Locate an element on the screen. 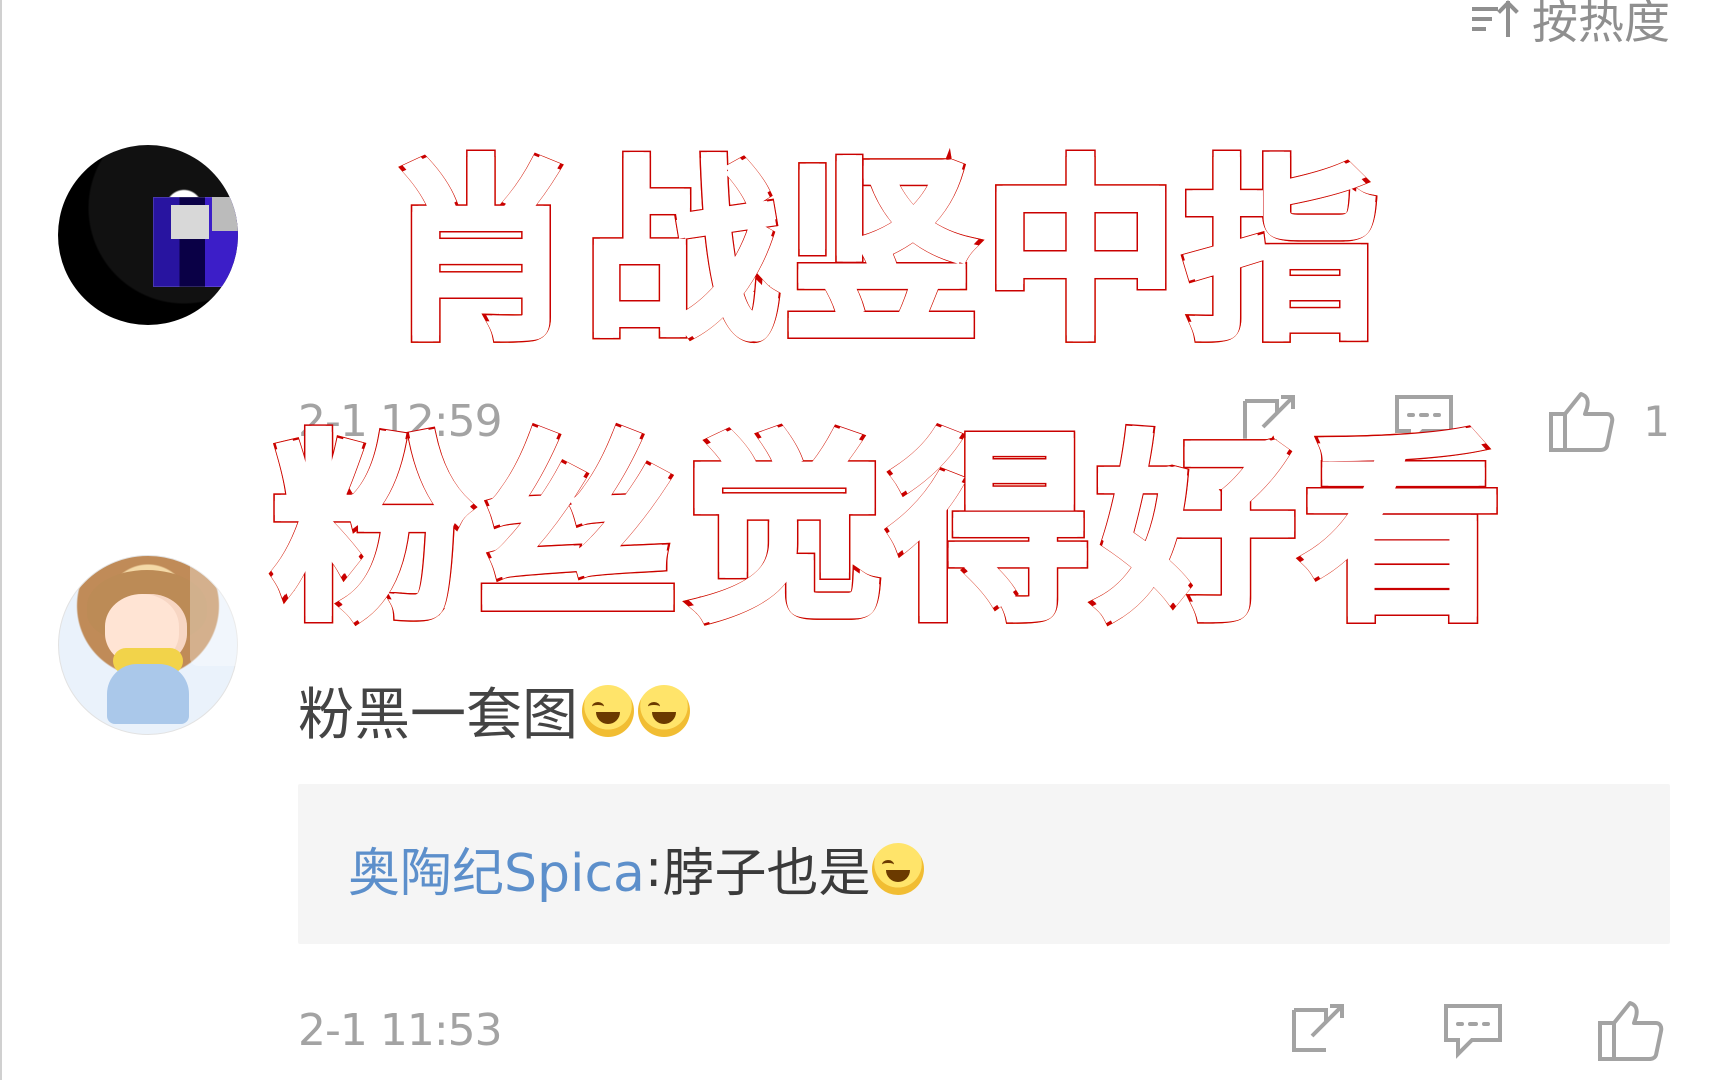 This screenshot has height=1080, width=1728. comment-text-2: 粉黑一套图 is located at coordinates (494, 710).